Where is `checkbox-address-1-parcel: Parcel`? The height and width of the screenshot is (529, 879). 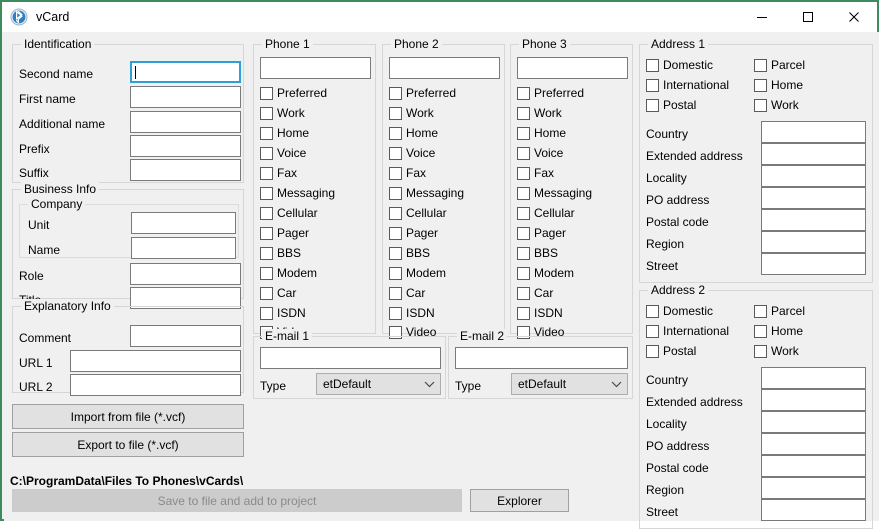
checkbox-address-1-parcel: Parcel is located at coordinates (779, 65).